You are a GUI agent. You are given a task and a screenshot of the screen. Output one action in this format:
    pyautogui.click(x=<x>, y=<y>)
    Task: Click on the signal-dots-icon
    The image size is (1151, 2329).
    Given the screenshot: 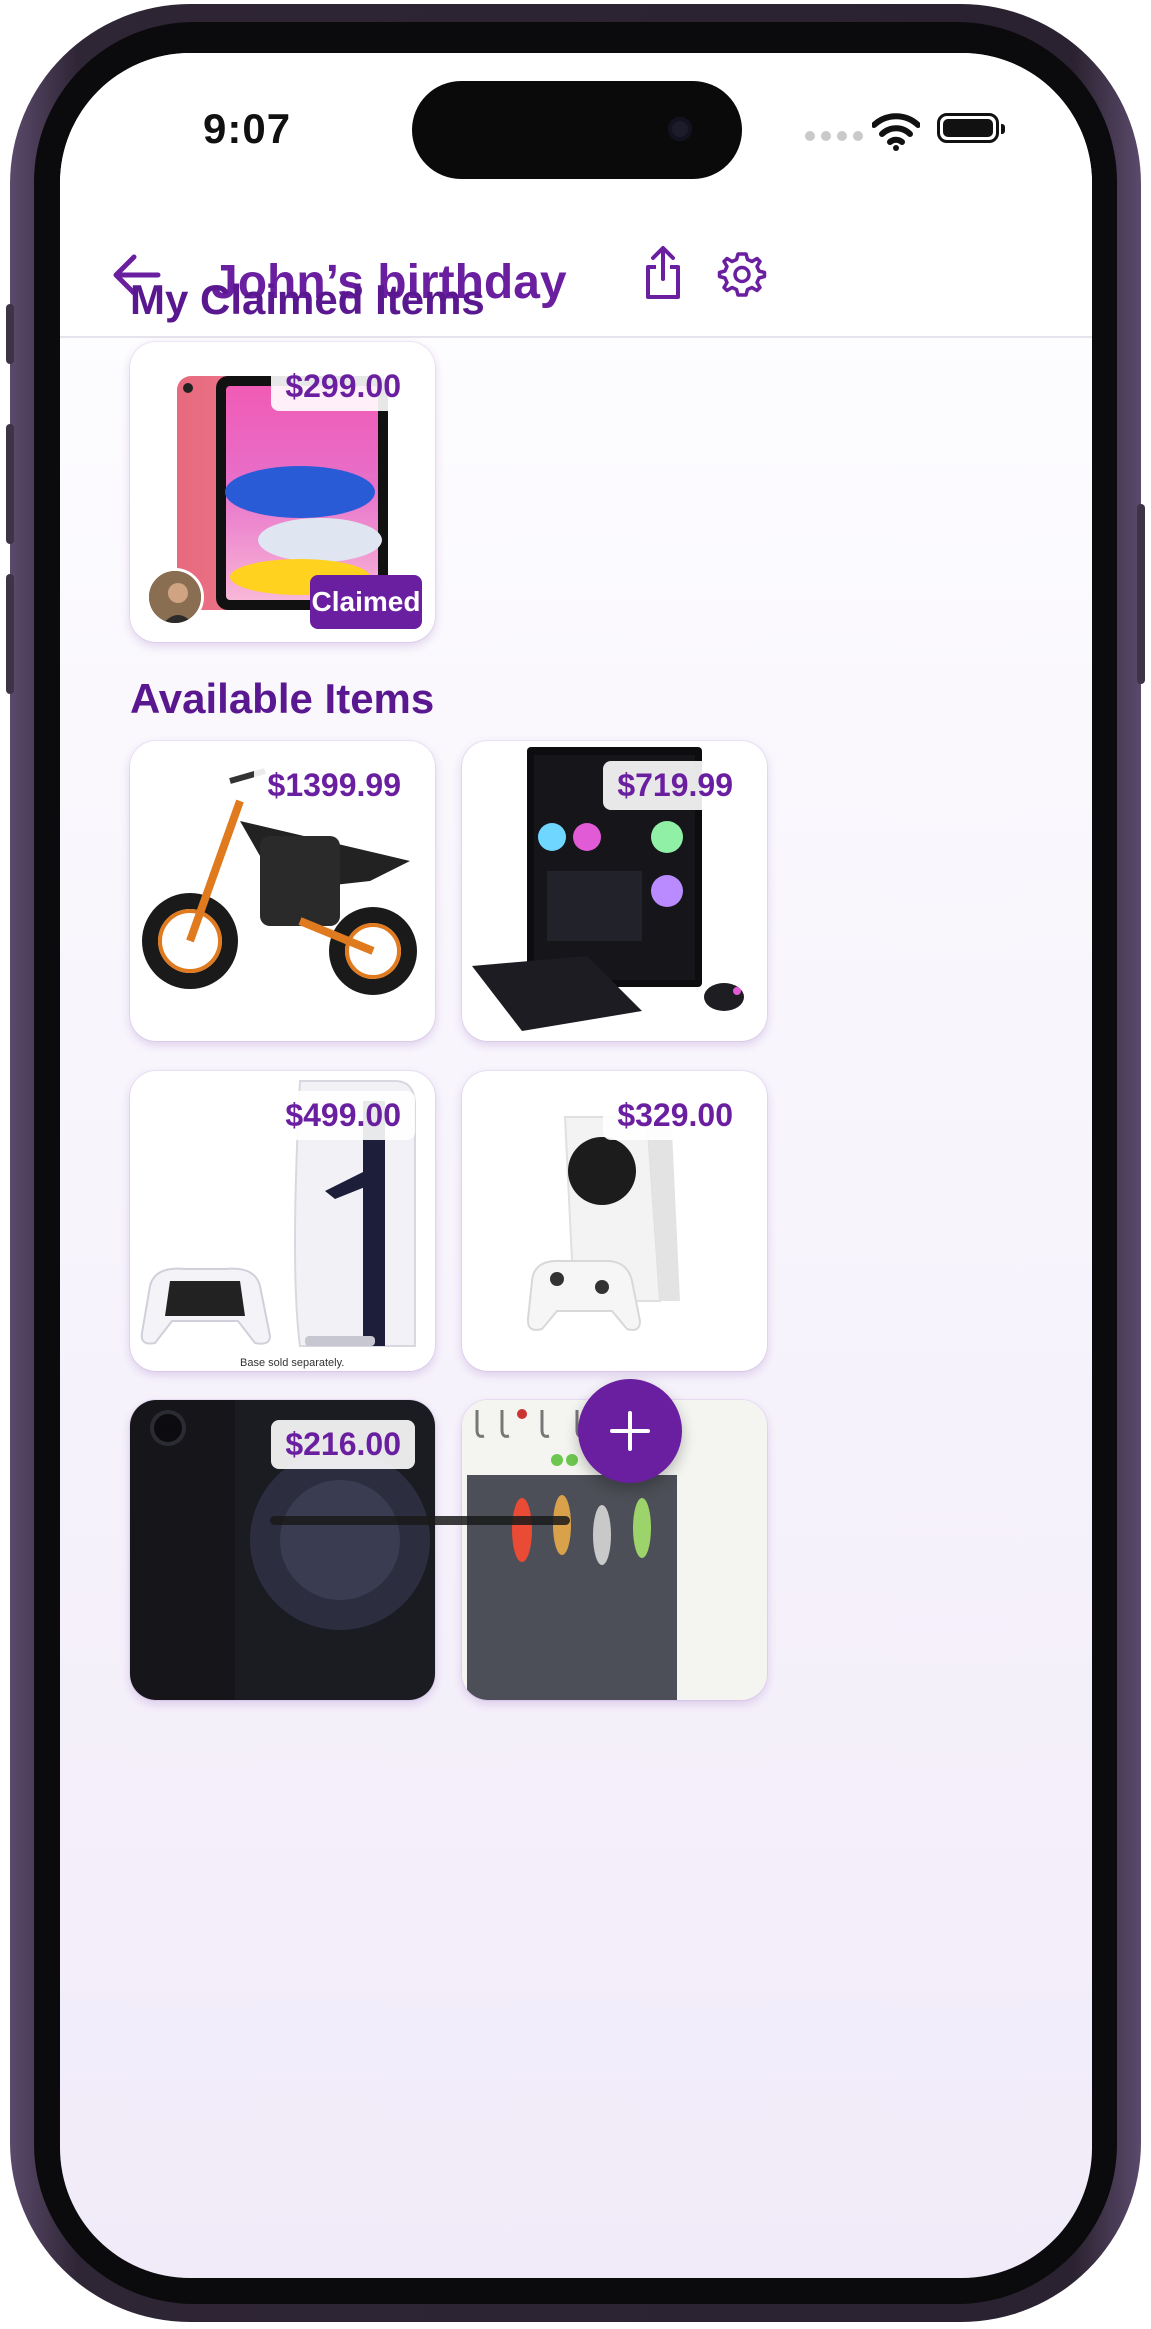 What is the action you would take?
    pyautogui.click(x=834, y=136)
    